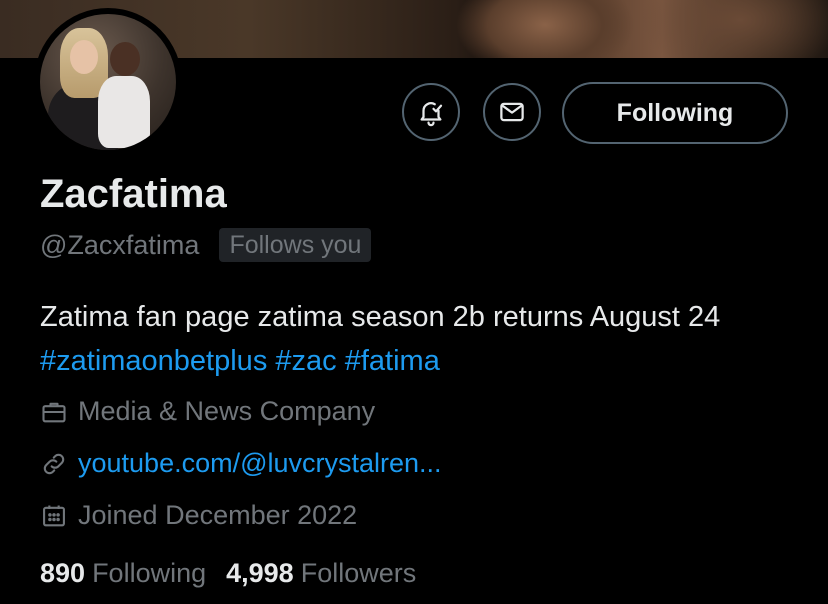  What do you see at coordinates (54, 515) in the screenshot?
I see `calendar-icon` at bounding box center [54, 515].